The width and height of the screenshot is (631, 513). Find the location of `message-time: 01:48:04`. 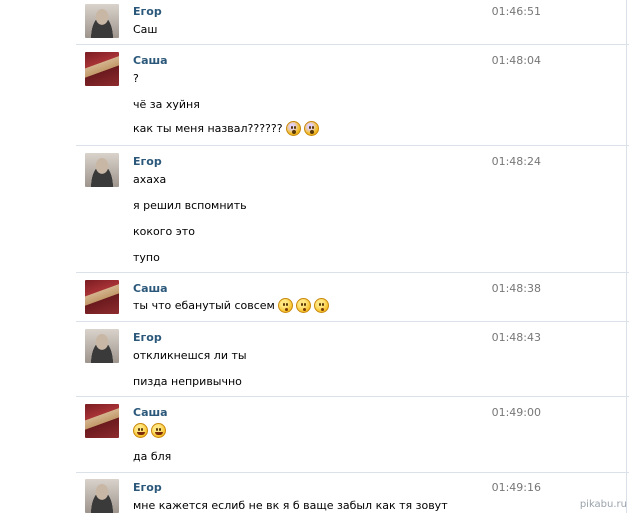

message-time: 01:48:04 is located at coordinates (516, 60).